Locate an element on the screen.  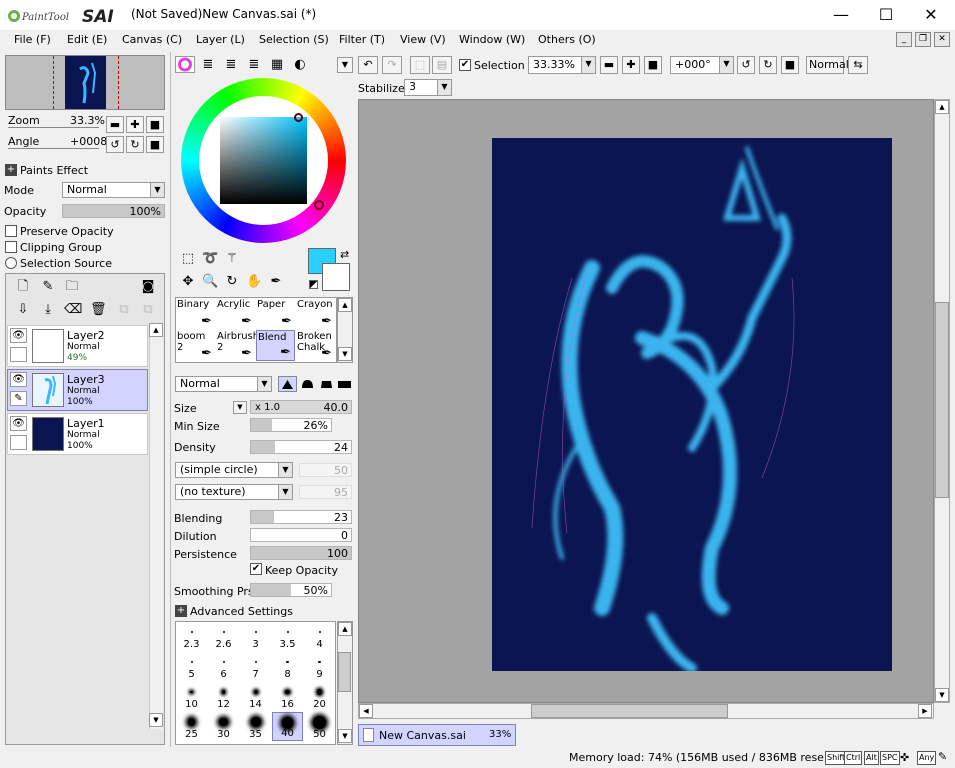
persistence-slider: 100 is located at coordinates (301, 553).